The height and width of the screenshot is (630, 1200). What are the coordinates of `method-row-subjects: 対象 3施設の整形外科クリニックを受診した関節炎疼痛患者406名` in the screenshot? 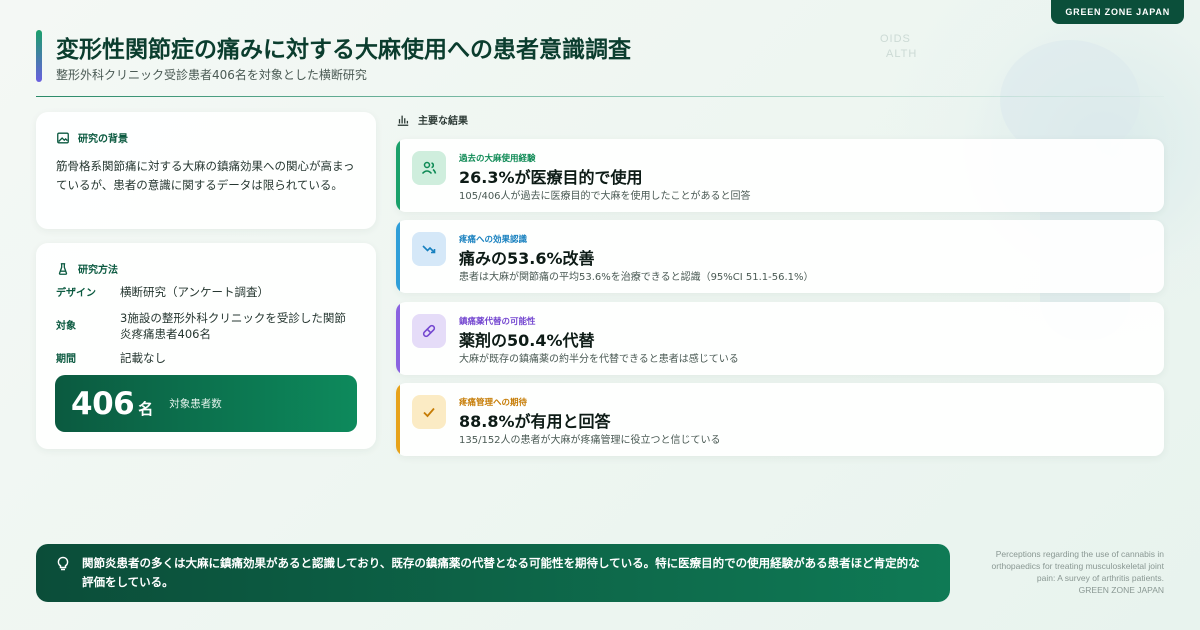 It's located at (201, 326).